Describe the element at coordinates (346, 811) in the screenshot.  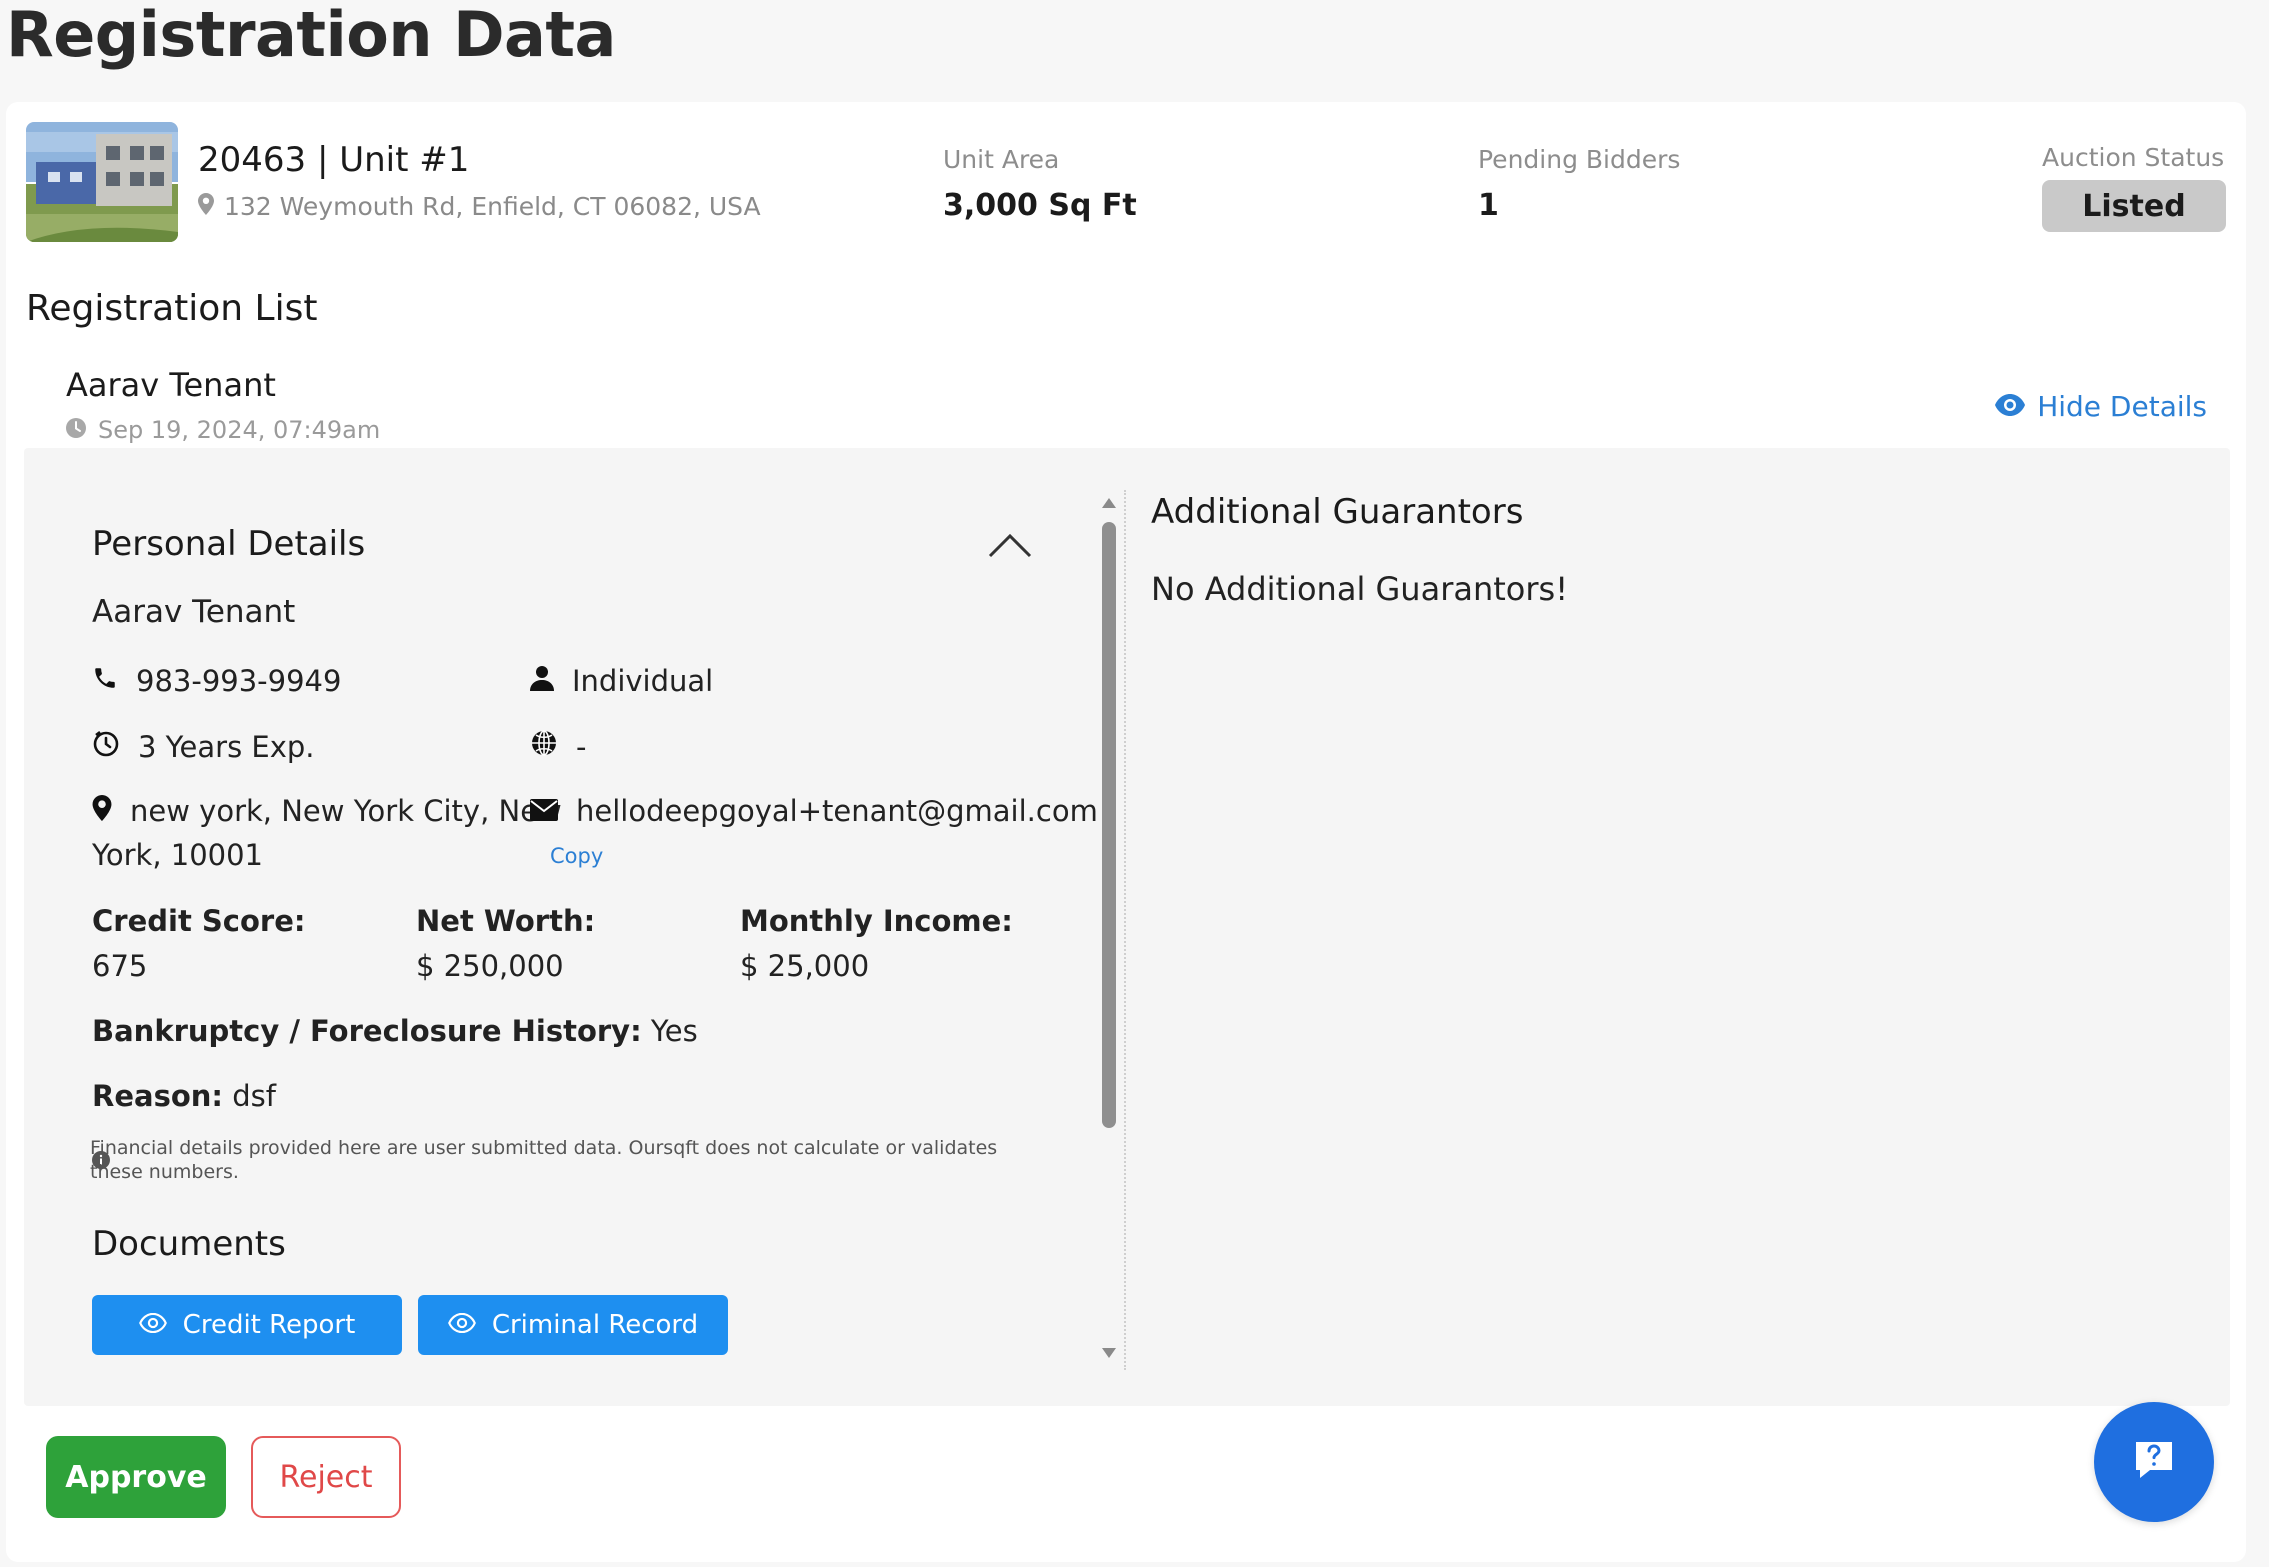
I see `location-line1: new york, New York City, New` at that location.